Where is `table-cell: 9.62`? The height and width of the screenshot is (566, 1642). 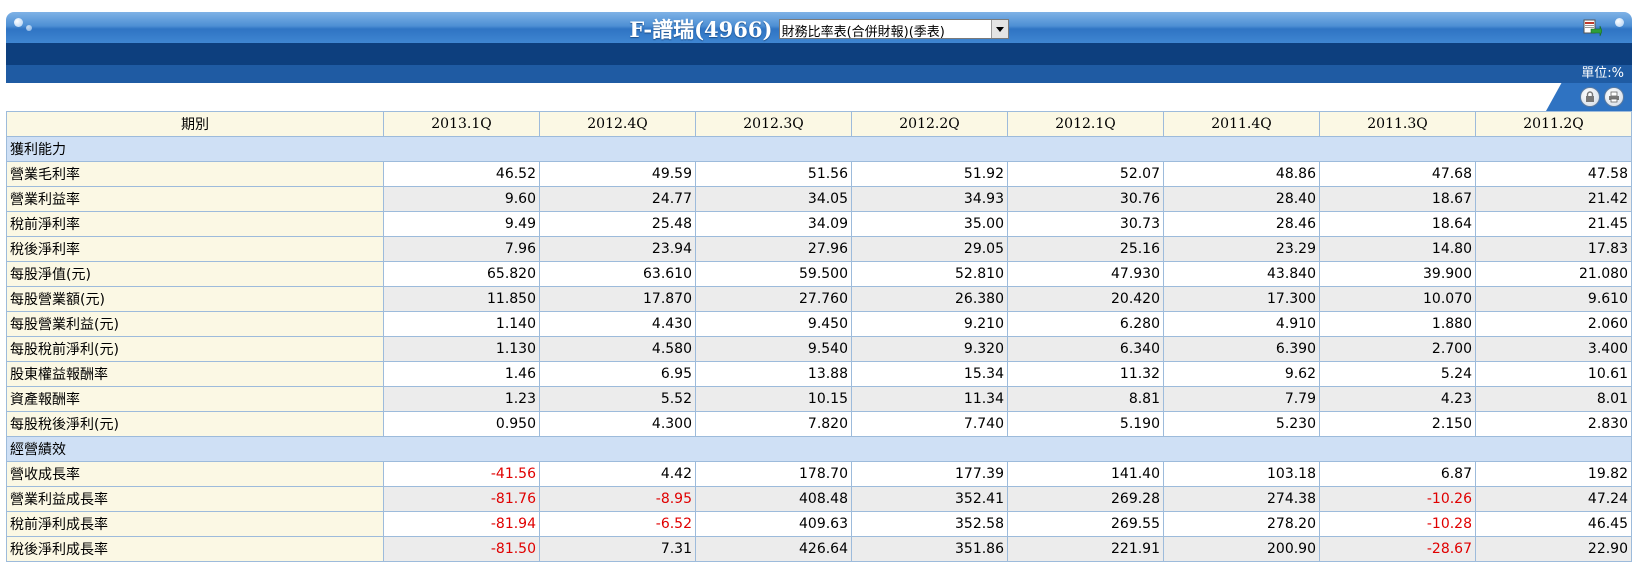
table-cell: 9.62 is located at coordinates (1241, 374).